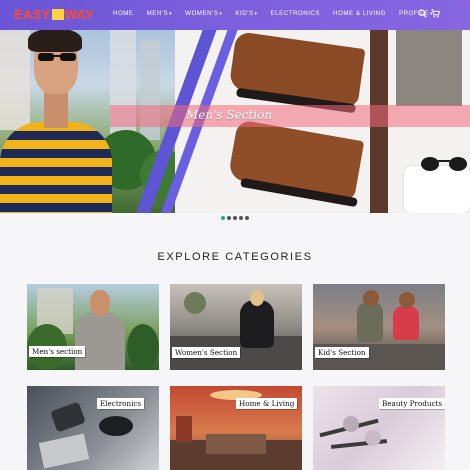  What do you see at coordinates (236, 428) in the screenshot?
I see `category-card-home-living: Home & Living` at bounding box center [236, 428].